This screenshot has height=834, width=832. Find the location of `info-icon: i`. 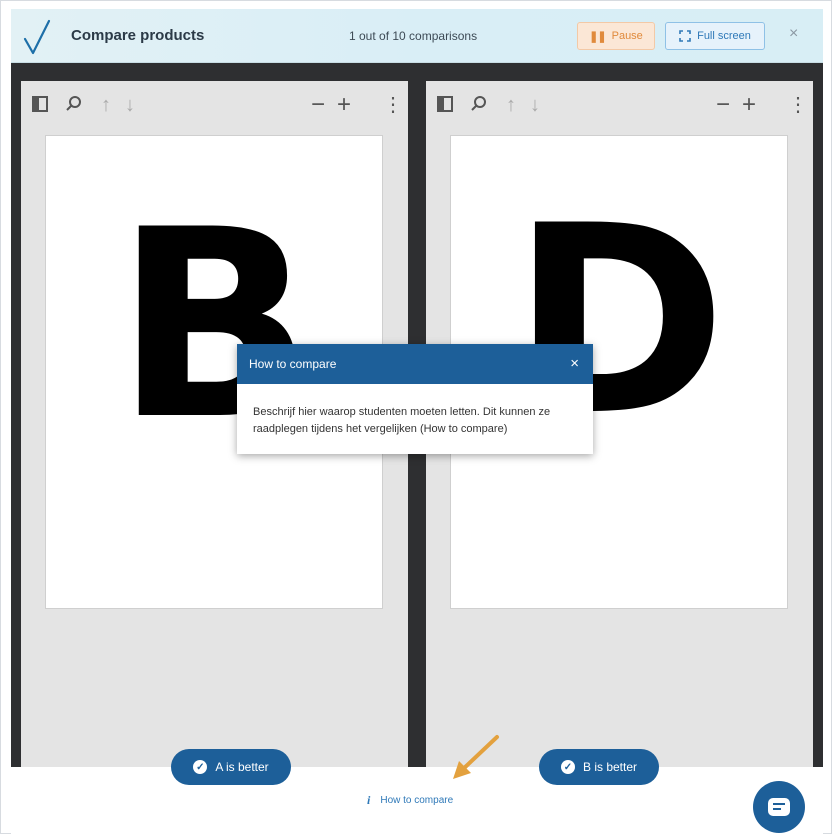

info-icon: i is located at coordinates (369, 800).